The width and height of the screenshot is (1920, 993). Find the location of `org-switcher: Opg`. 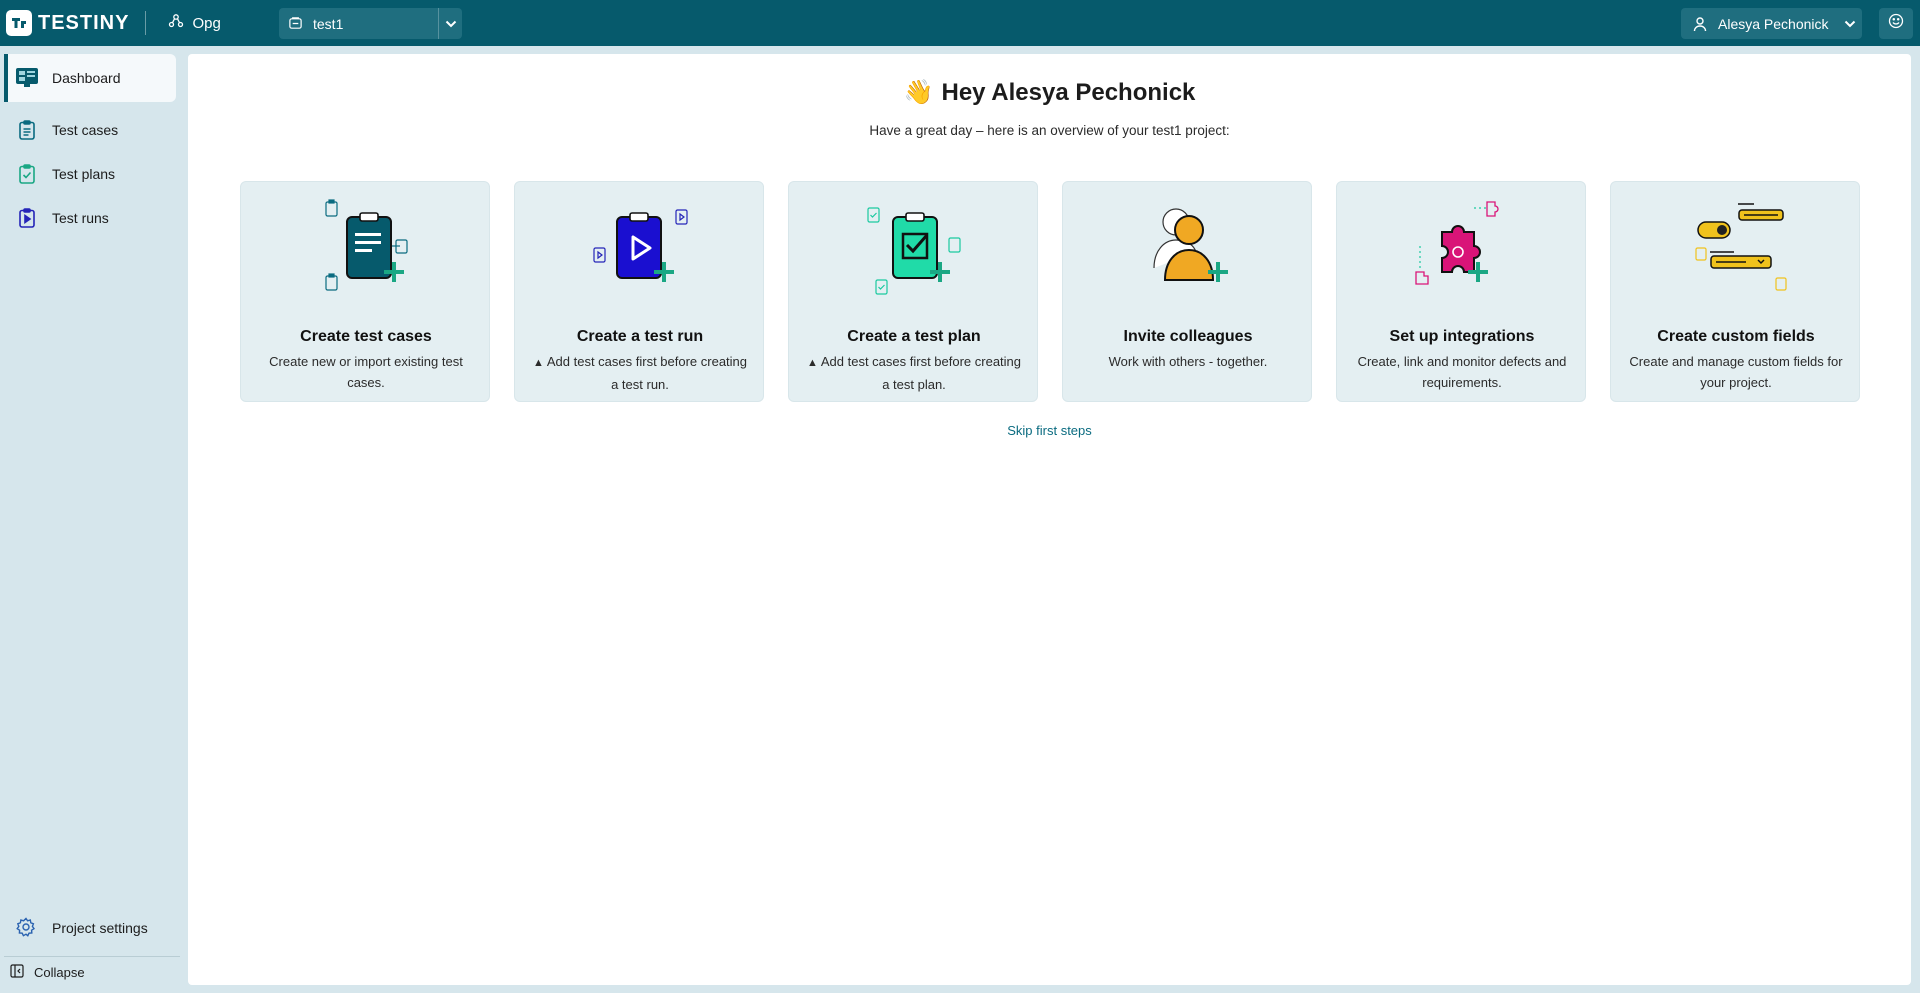

org-switcher: Opg is located at coordinates (194, 23).